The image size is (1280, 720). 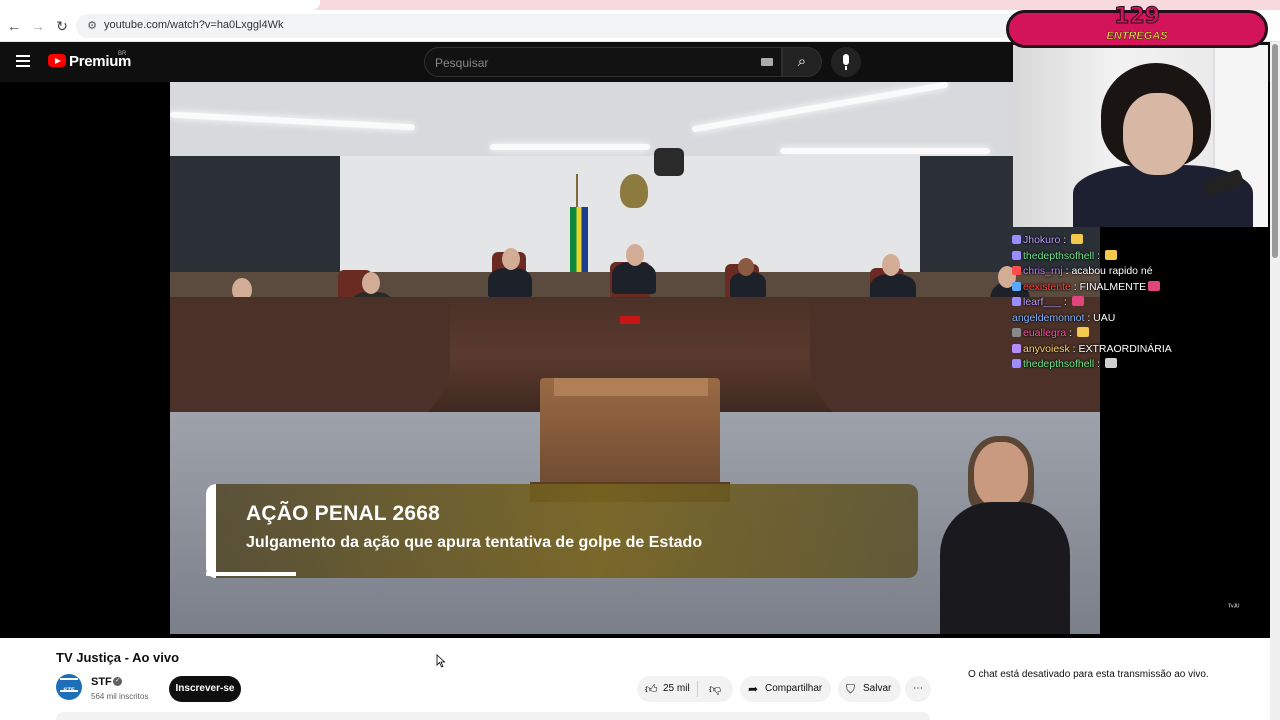 I want to click on interpreter-body, so click(x=1005, y=568).